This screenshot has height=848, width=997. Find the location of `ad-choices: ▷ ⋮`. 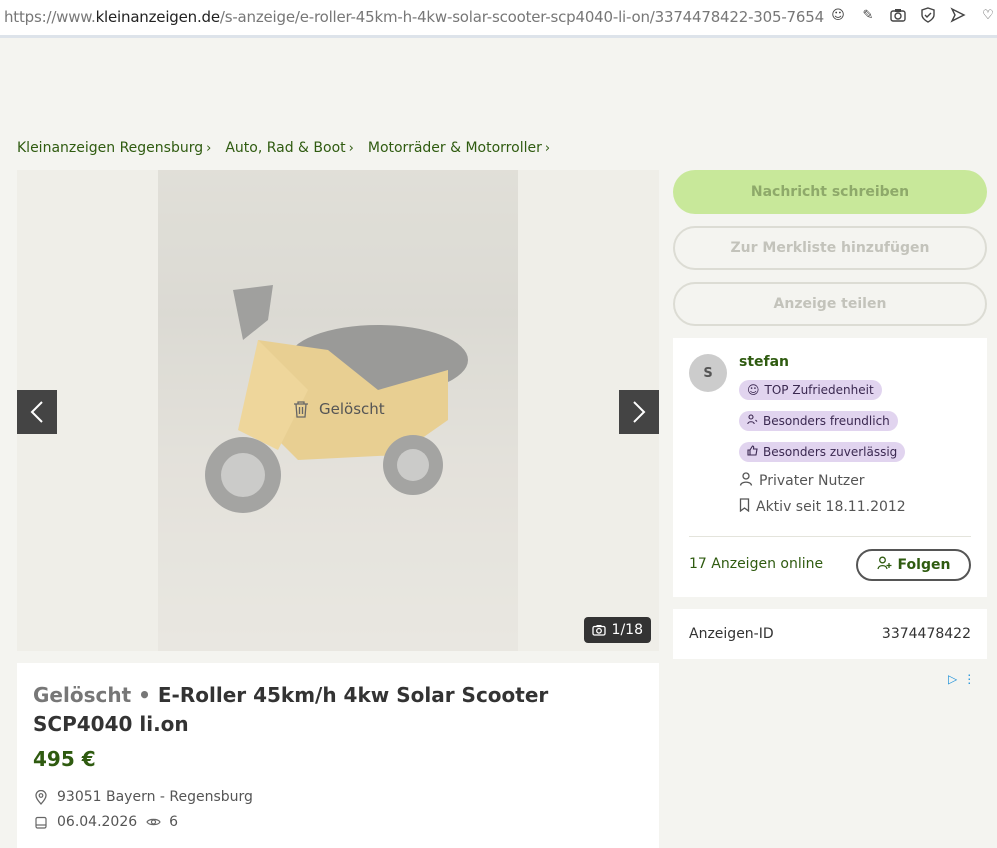

ad-choices: ▷ ⋮ is located at coordinates (961, 679).